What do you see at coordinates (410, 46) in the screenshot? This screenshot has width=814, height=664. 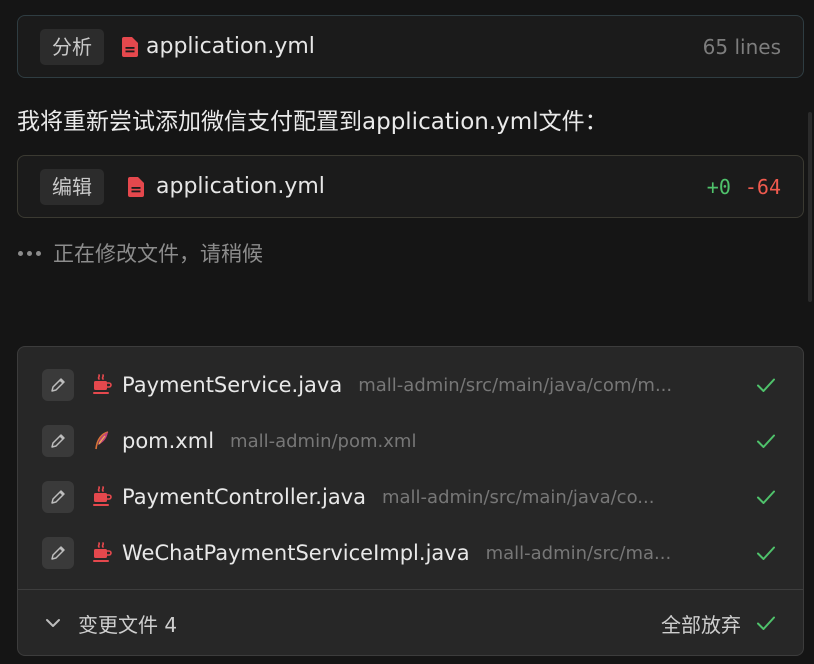 I see `analyze-card: 分析 application.yml 65 lines` at bounding box center [410, 46].